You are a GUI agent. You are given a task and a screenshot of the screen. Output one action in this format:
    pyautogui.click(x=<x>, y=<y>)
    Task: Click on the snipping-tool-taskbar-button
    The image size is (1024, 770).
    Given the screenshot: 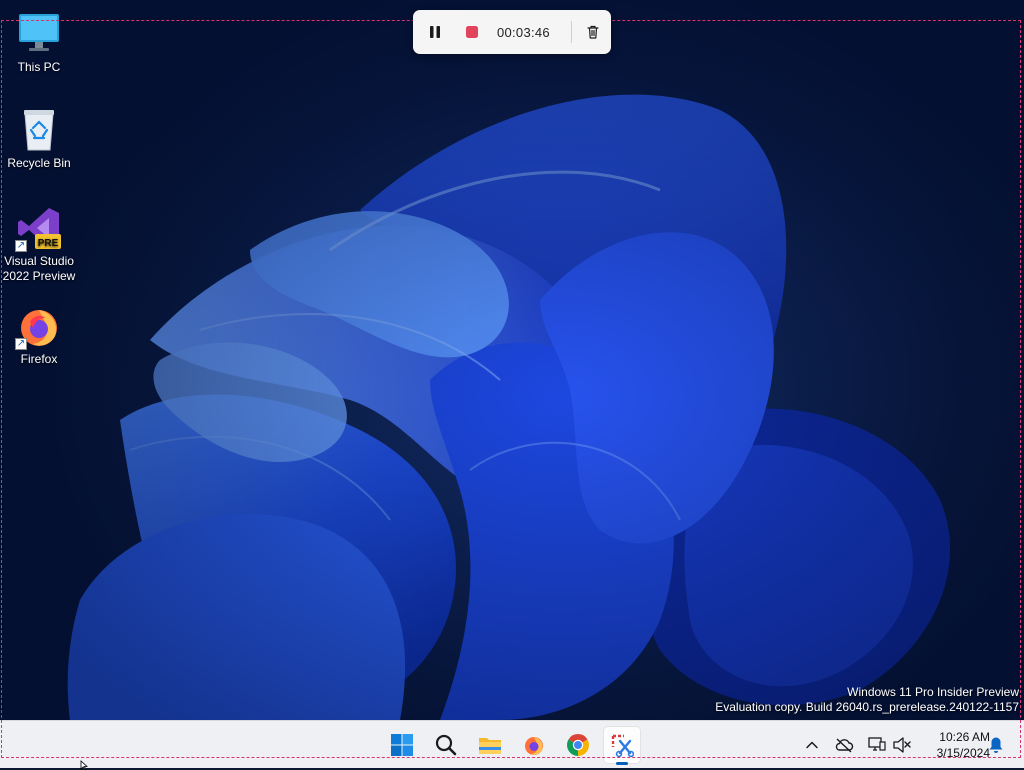 What is the action you would take?
    pyautogui.click(x=622, y=746)
    